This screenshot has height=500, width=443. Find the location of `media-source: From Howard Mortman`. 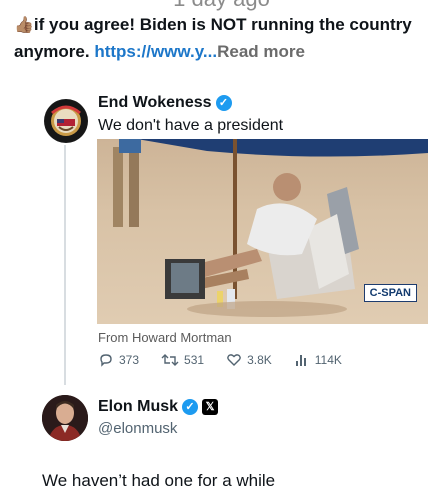

media-source: From Howard Mortman is located at coordinates (165, 337).